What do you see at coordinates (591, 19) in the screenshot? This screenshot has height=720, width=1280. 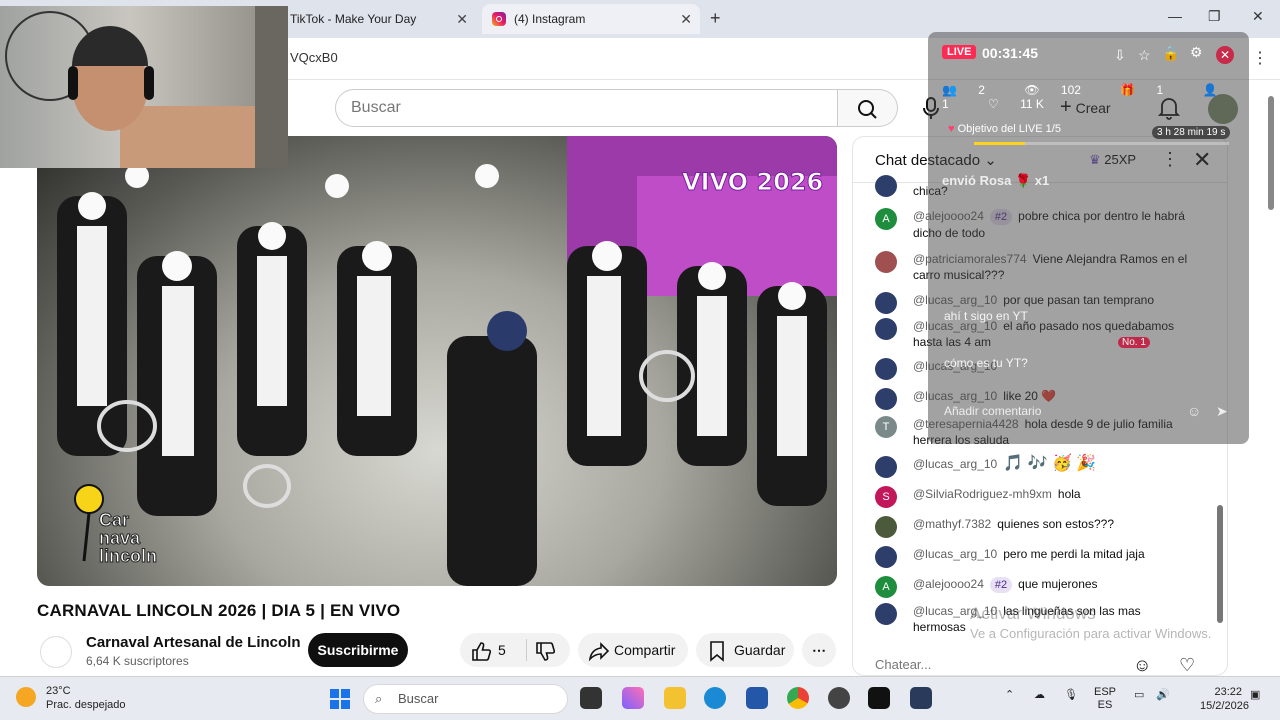 I see `tab-instagram: (4) Instagram ✕` at bounding box center [591, 19].